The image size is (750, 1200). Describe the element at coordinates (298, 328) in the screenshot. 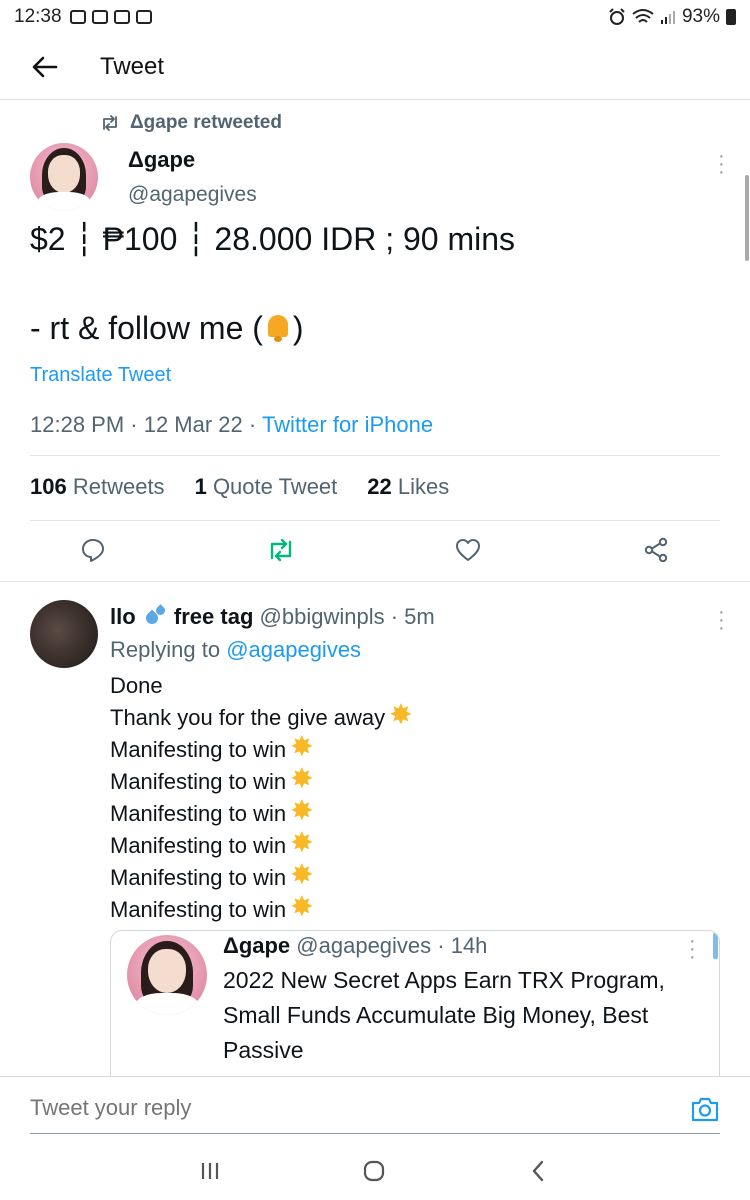

I see `tweet-text-suffix: )` at that location.